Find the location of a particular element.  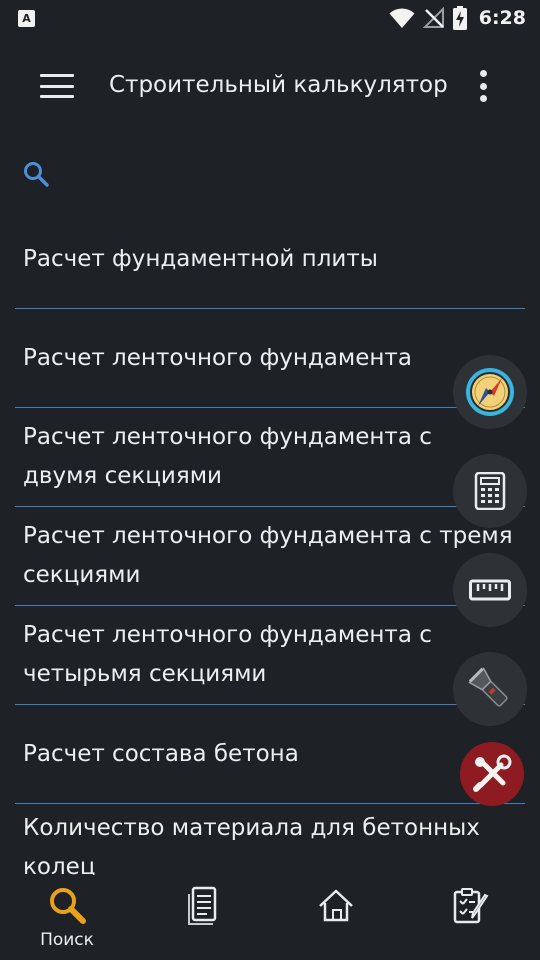

status-right: 6:28 is located at coordinates (457, 18).